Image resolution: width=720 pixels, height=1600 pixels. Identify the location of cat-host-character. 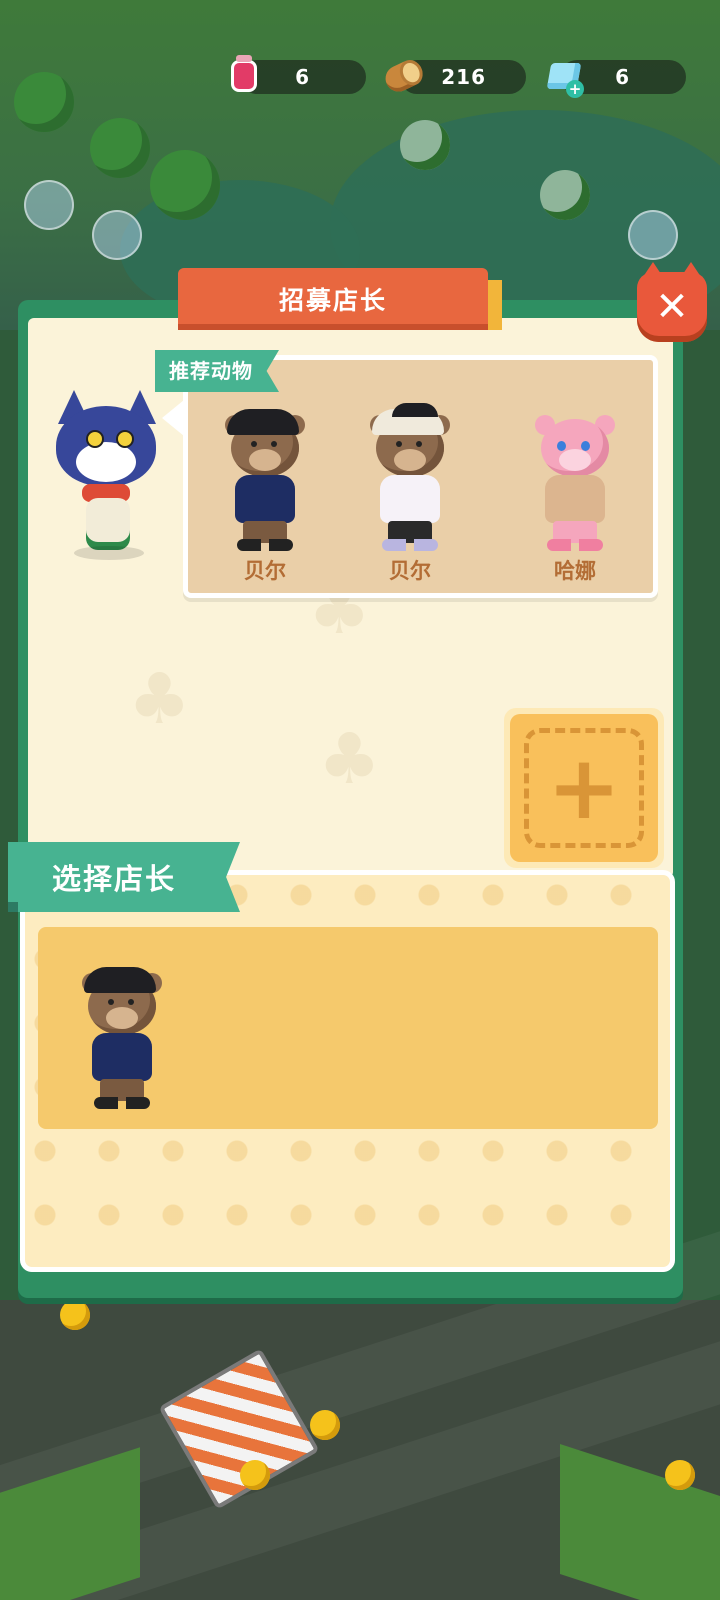
(111, 480).